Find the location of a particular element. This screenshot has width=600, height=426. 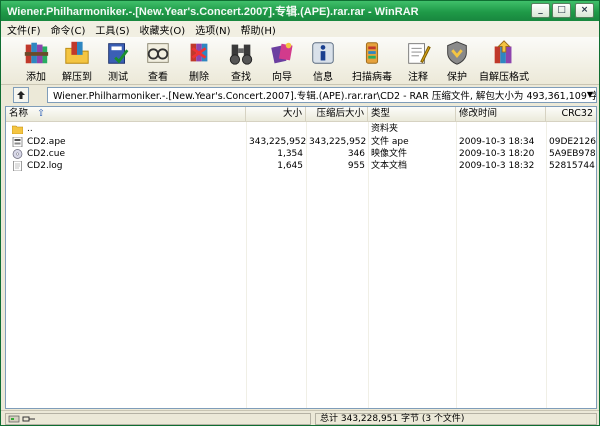

test-button: 测试 is located at coordinates (118, 61).